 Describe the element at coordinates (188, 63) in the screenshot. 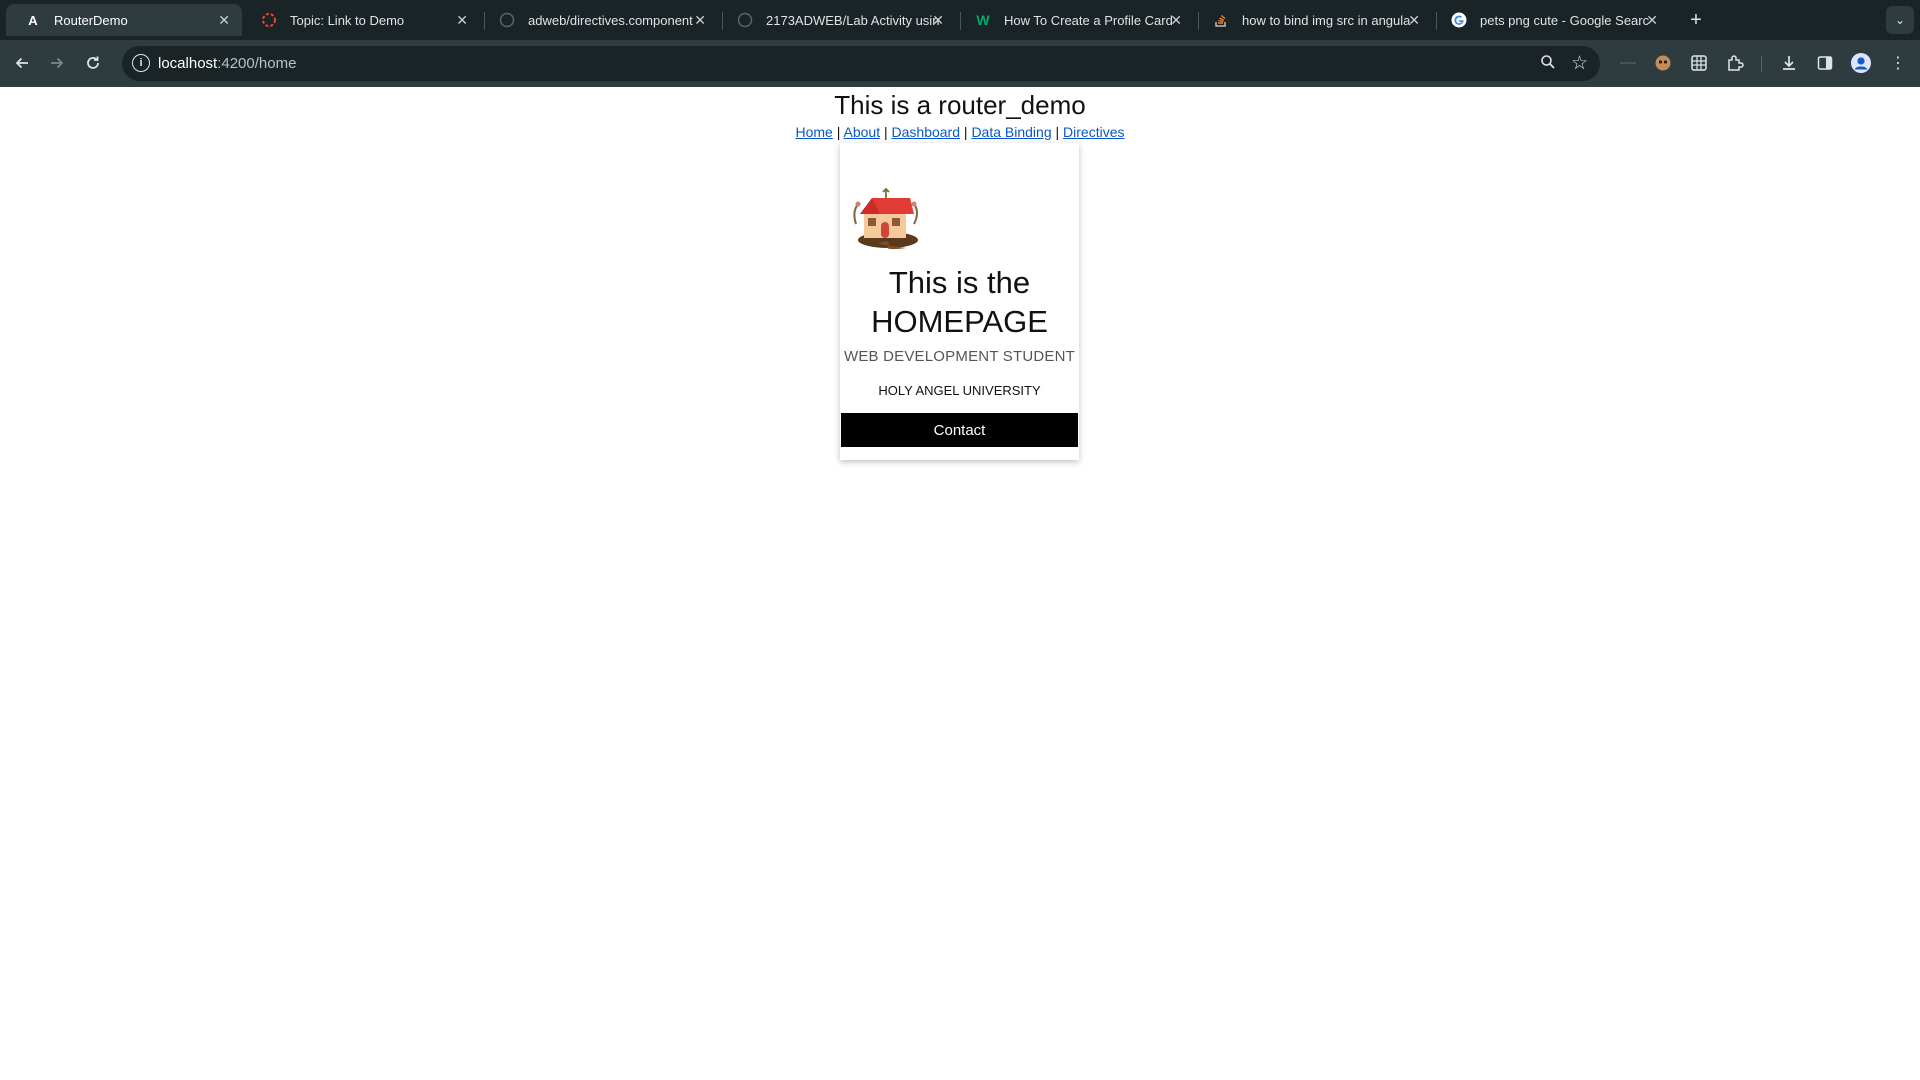

I see `url-host: localhost` at that location.